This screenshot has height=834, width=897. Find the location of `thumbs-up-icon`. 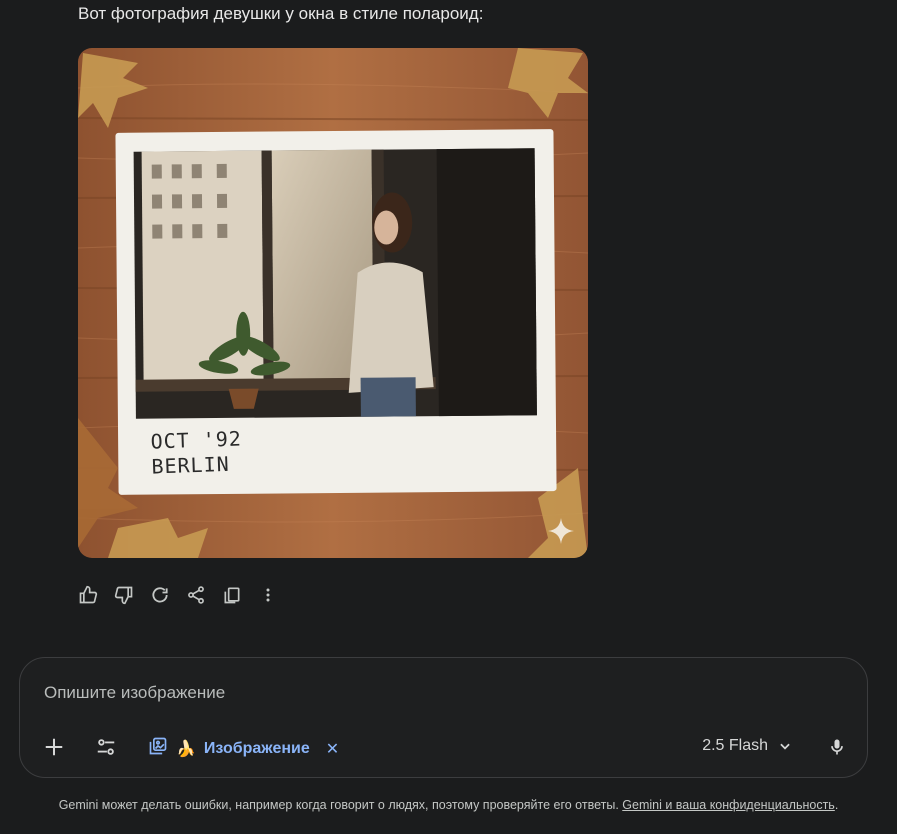

thumbs-up-icon is located at coordinates (88, 595).